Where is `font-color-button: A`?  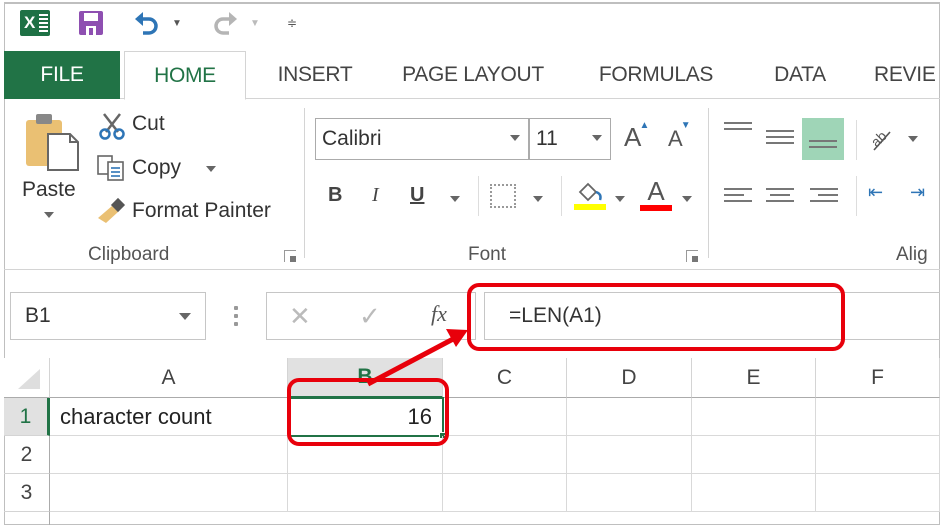
font-color-button: A is located at coordinates (656, 195).